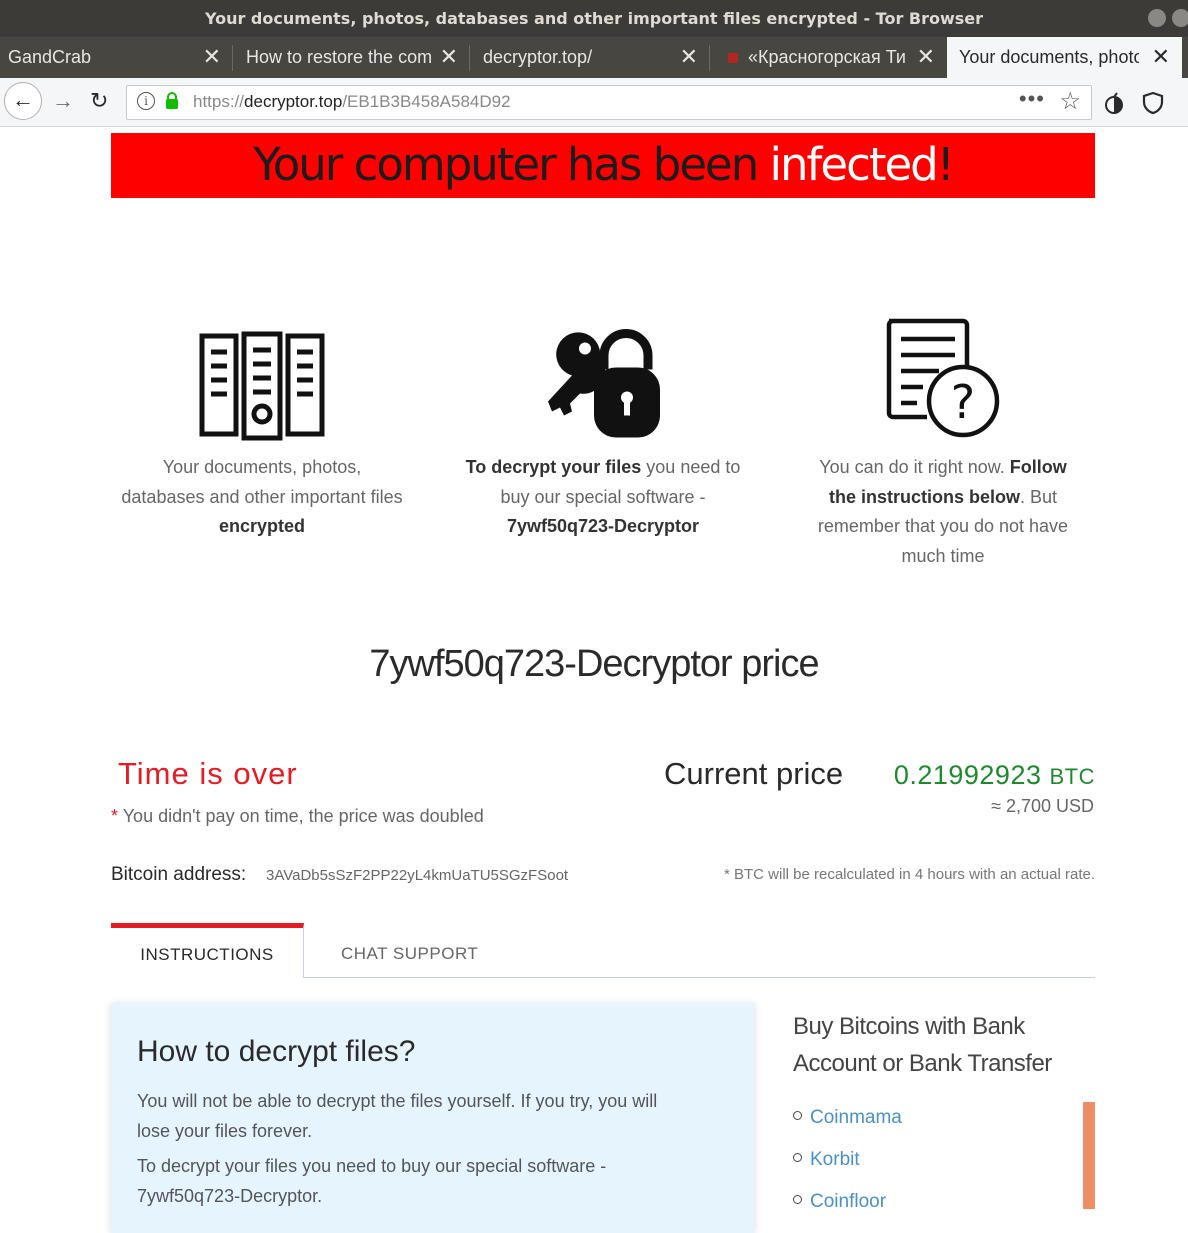 The height and width of the screenshot is (1233, 1188). I want to click on tab-label: How to restore the com, so click(338, 57).